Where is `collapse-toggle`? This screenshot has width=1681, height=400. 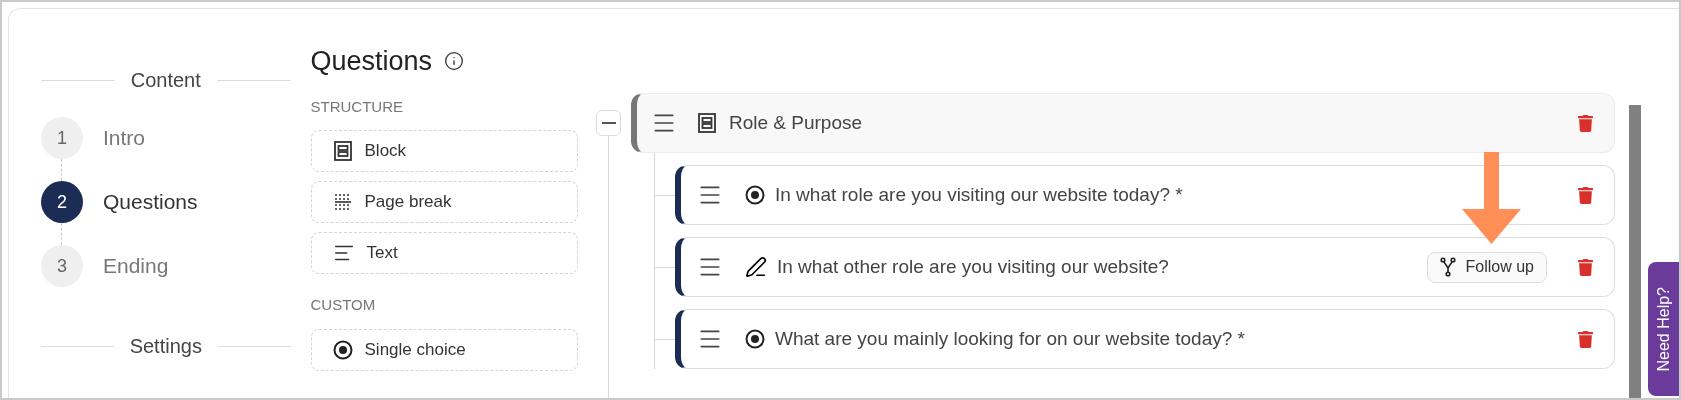 collapse-toggle is located at coordinates (608, 123).